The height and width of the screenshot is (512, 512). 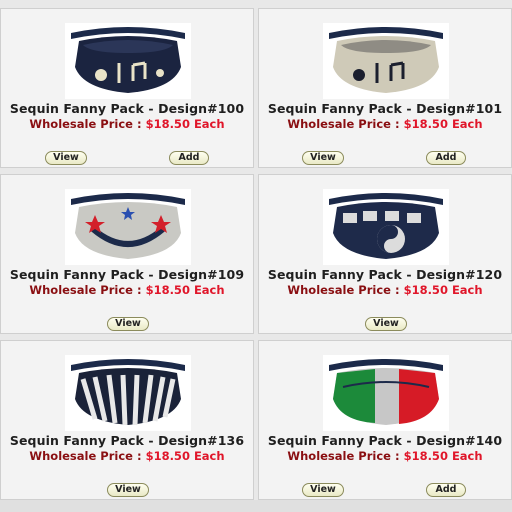 I want to click on next-row-edge, so click(x=256, y=506).